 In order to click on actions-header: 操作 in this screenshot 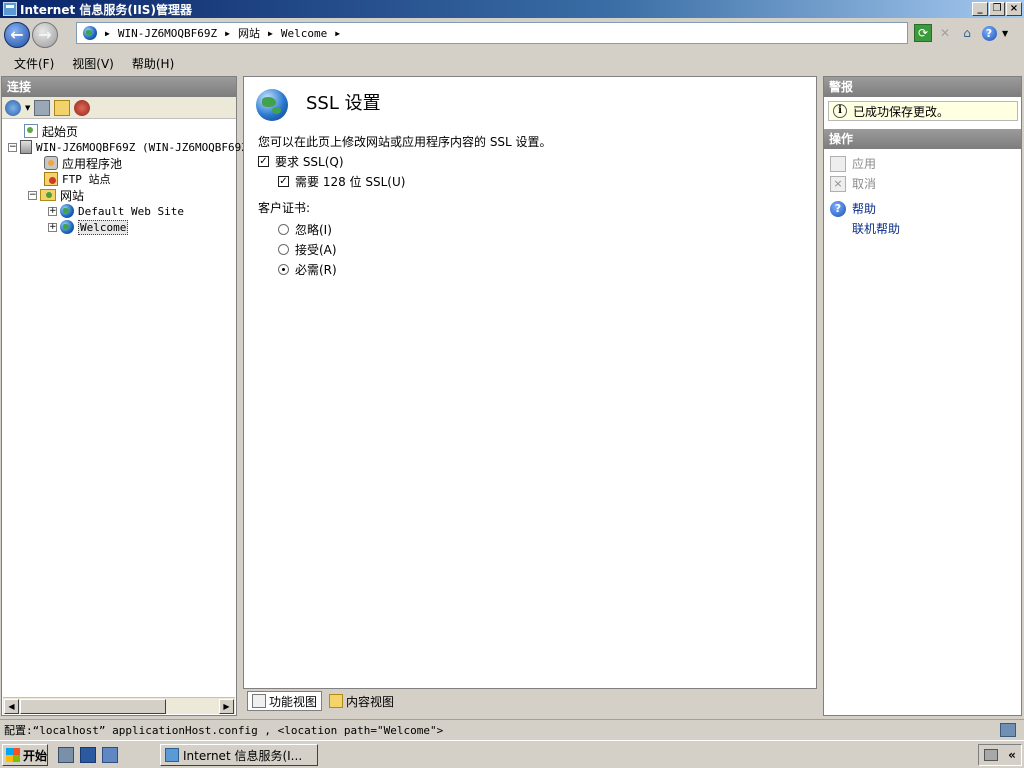, I will do `click(922, 139)`.